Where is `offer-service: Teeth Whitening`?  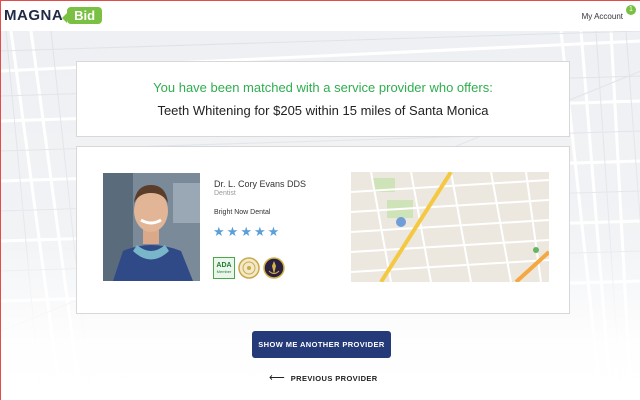 offer-service: Teeth Whitening is located at coordinates (204, 110).